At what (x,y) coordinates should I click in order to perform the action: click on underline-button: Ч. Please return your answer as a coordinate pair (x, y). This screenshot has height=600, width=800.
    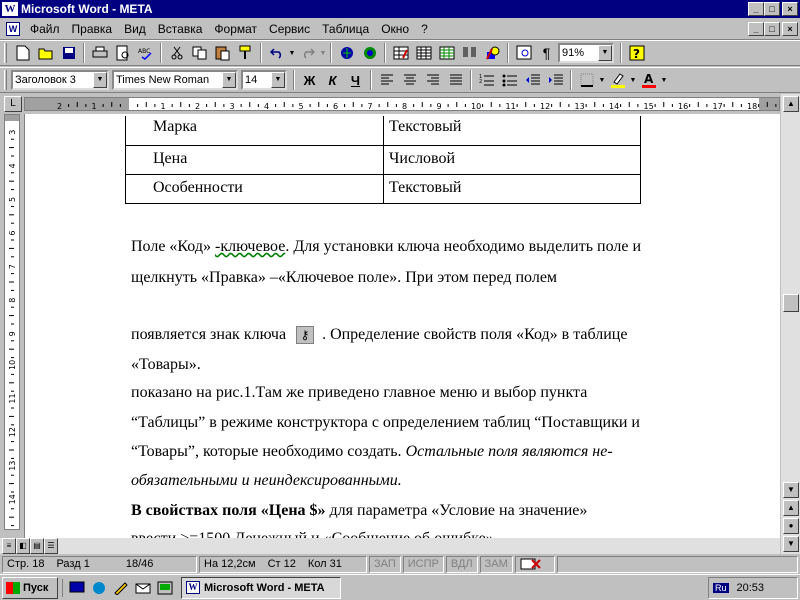
    Looking at the image, I should click on (355, 80).